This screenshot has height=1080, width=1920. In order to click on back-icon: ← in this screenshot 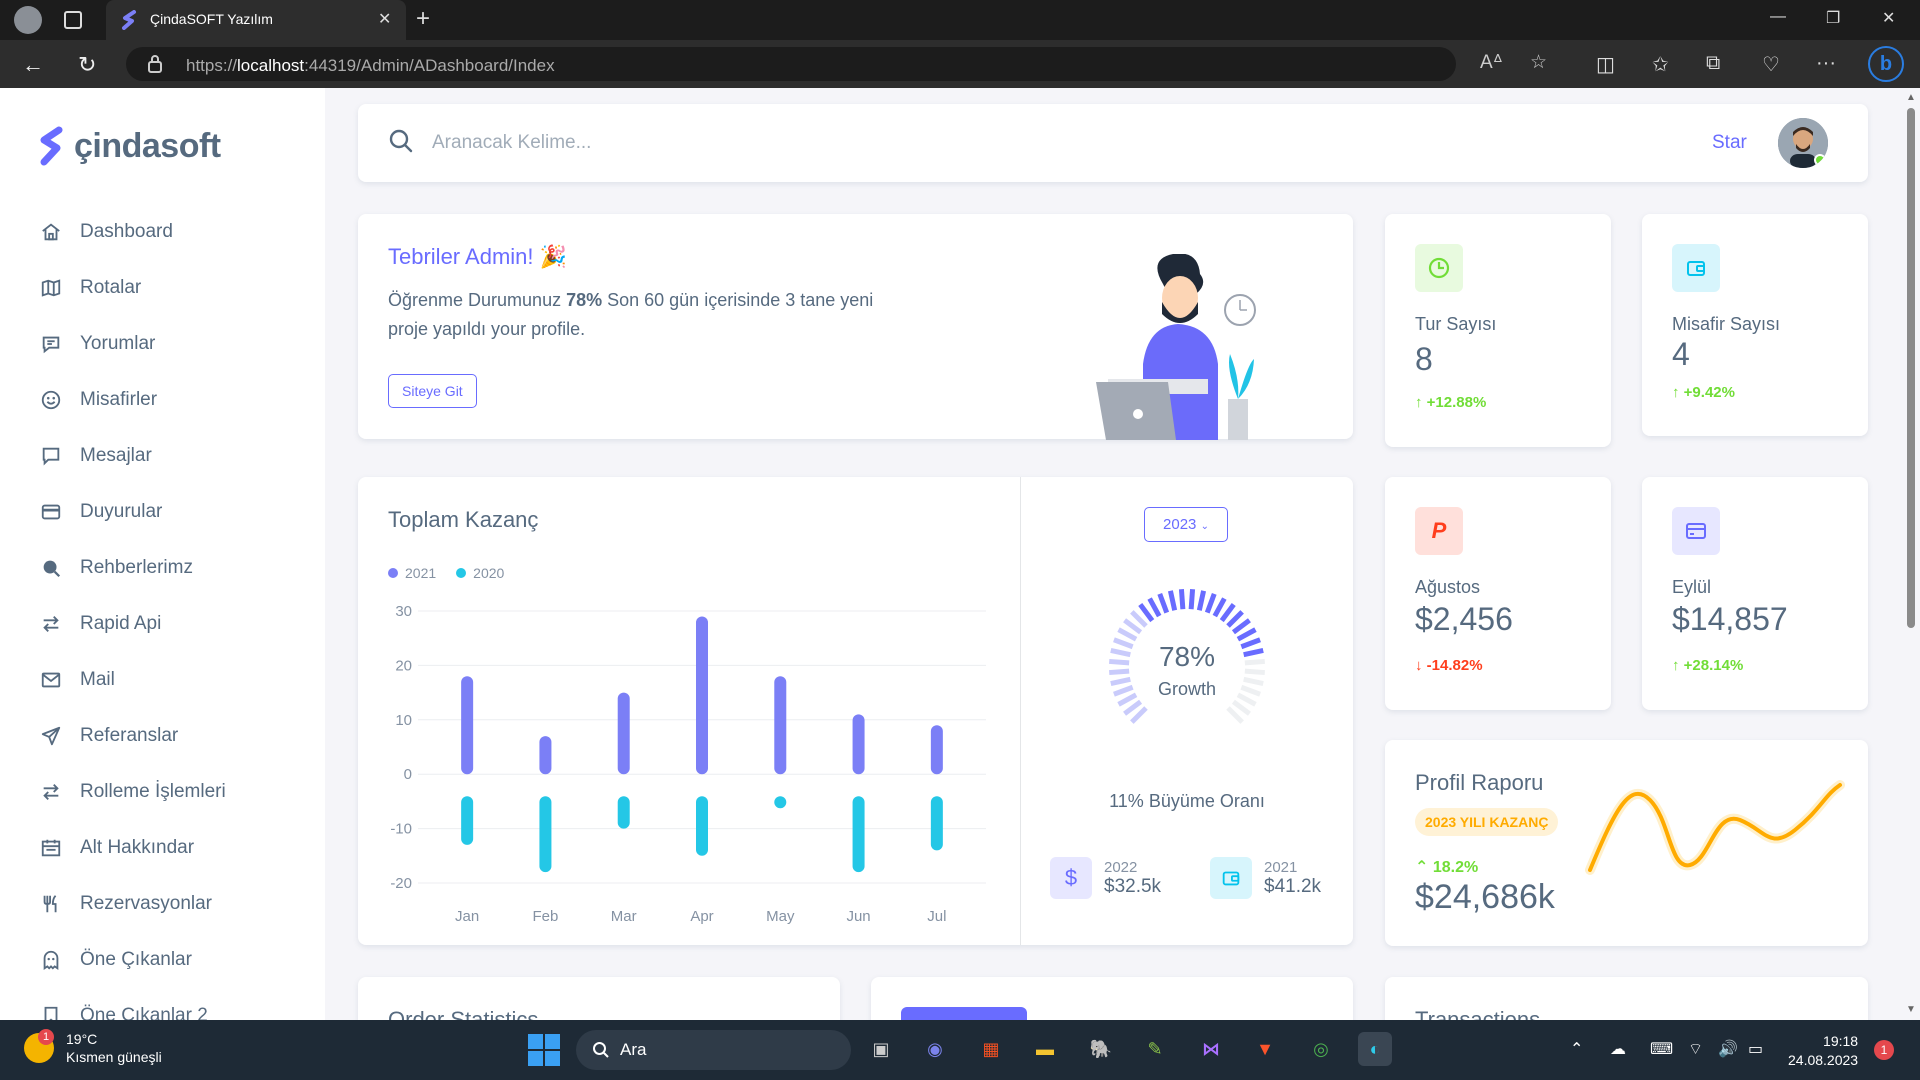, I will do `click(33, 65)`.